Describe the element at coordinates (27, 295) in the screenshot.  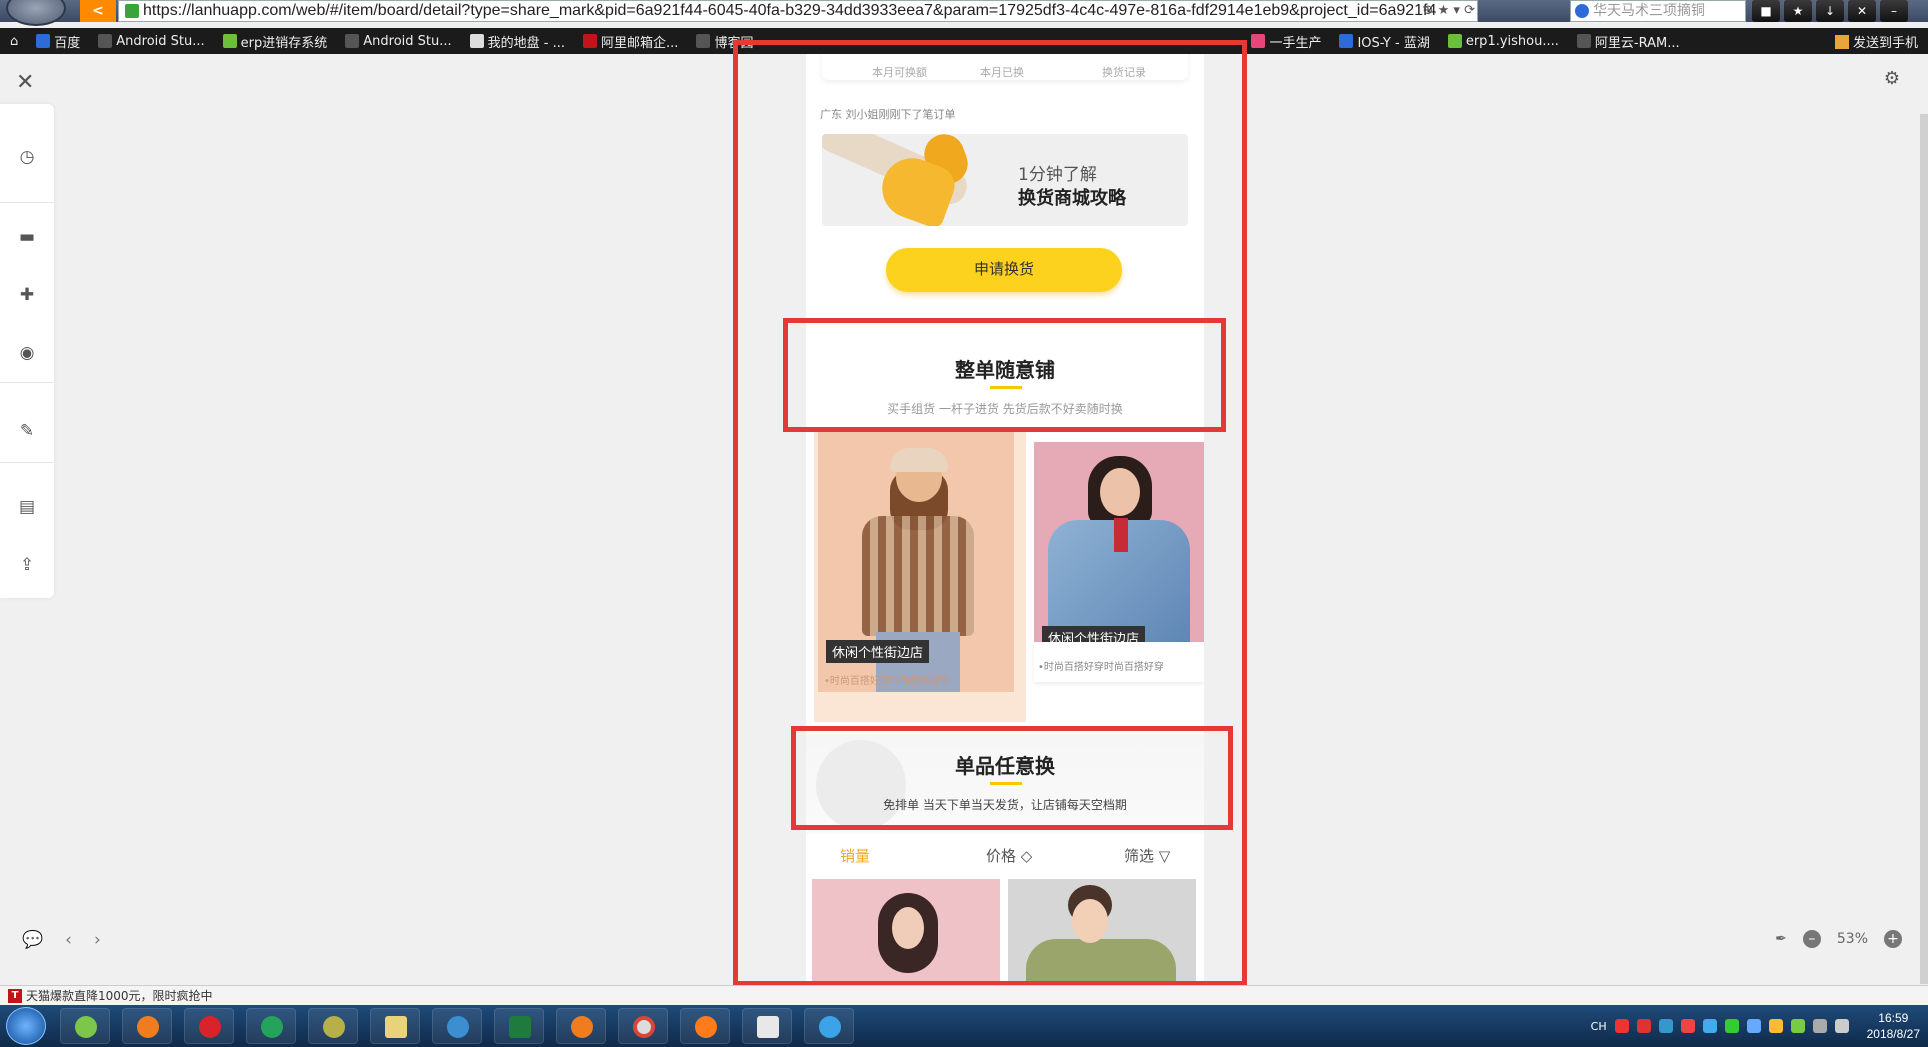
I see `add-comment-icon: ✚` at that location.